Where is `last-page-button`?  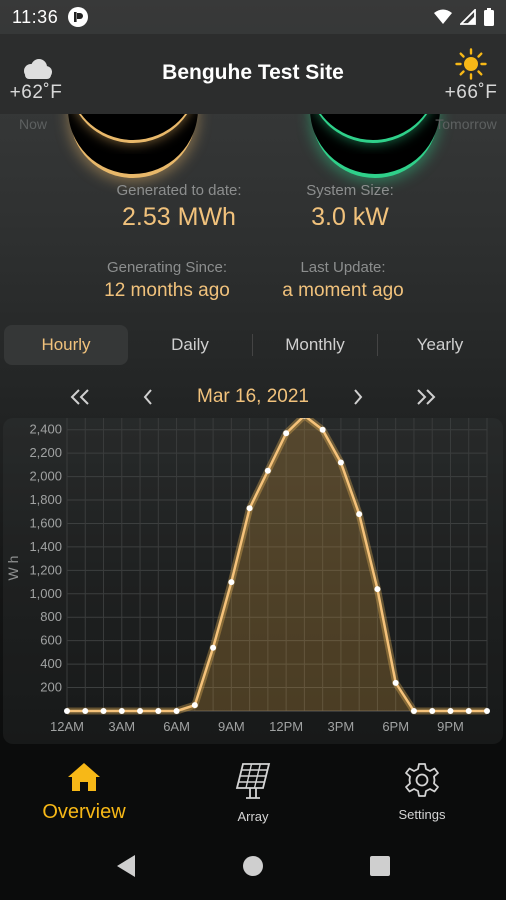
last-page-button is located at coordinates (426, 397).